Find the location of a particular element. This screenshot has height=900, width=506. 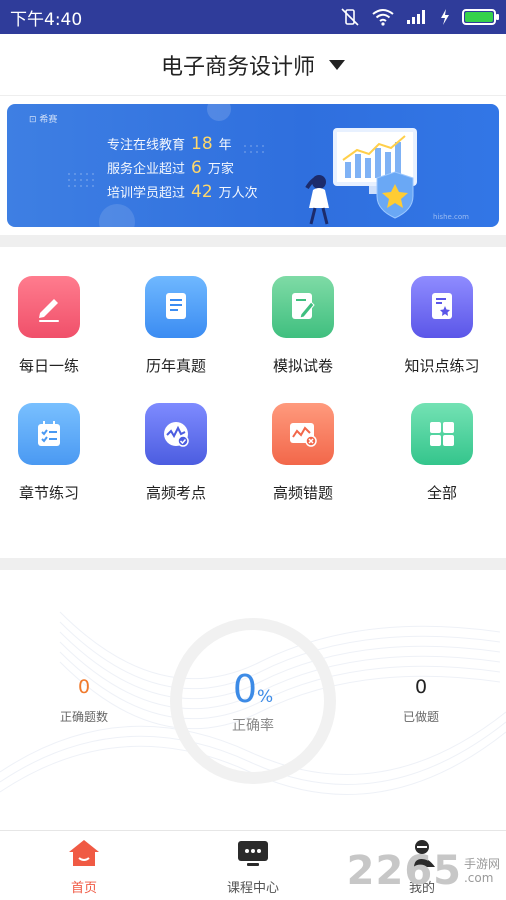

watermark-side: 手游网 .com is located at coordinates (482, 871).